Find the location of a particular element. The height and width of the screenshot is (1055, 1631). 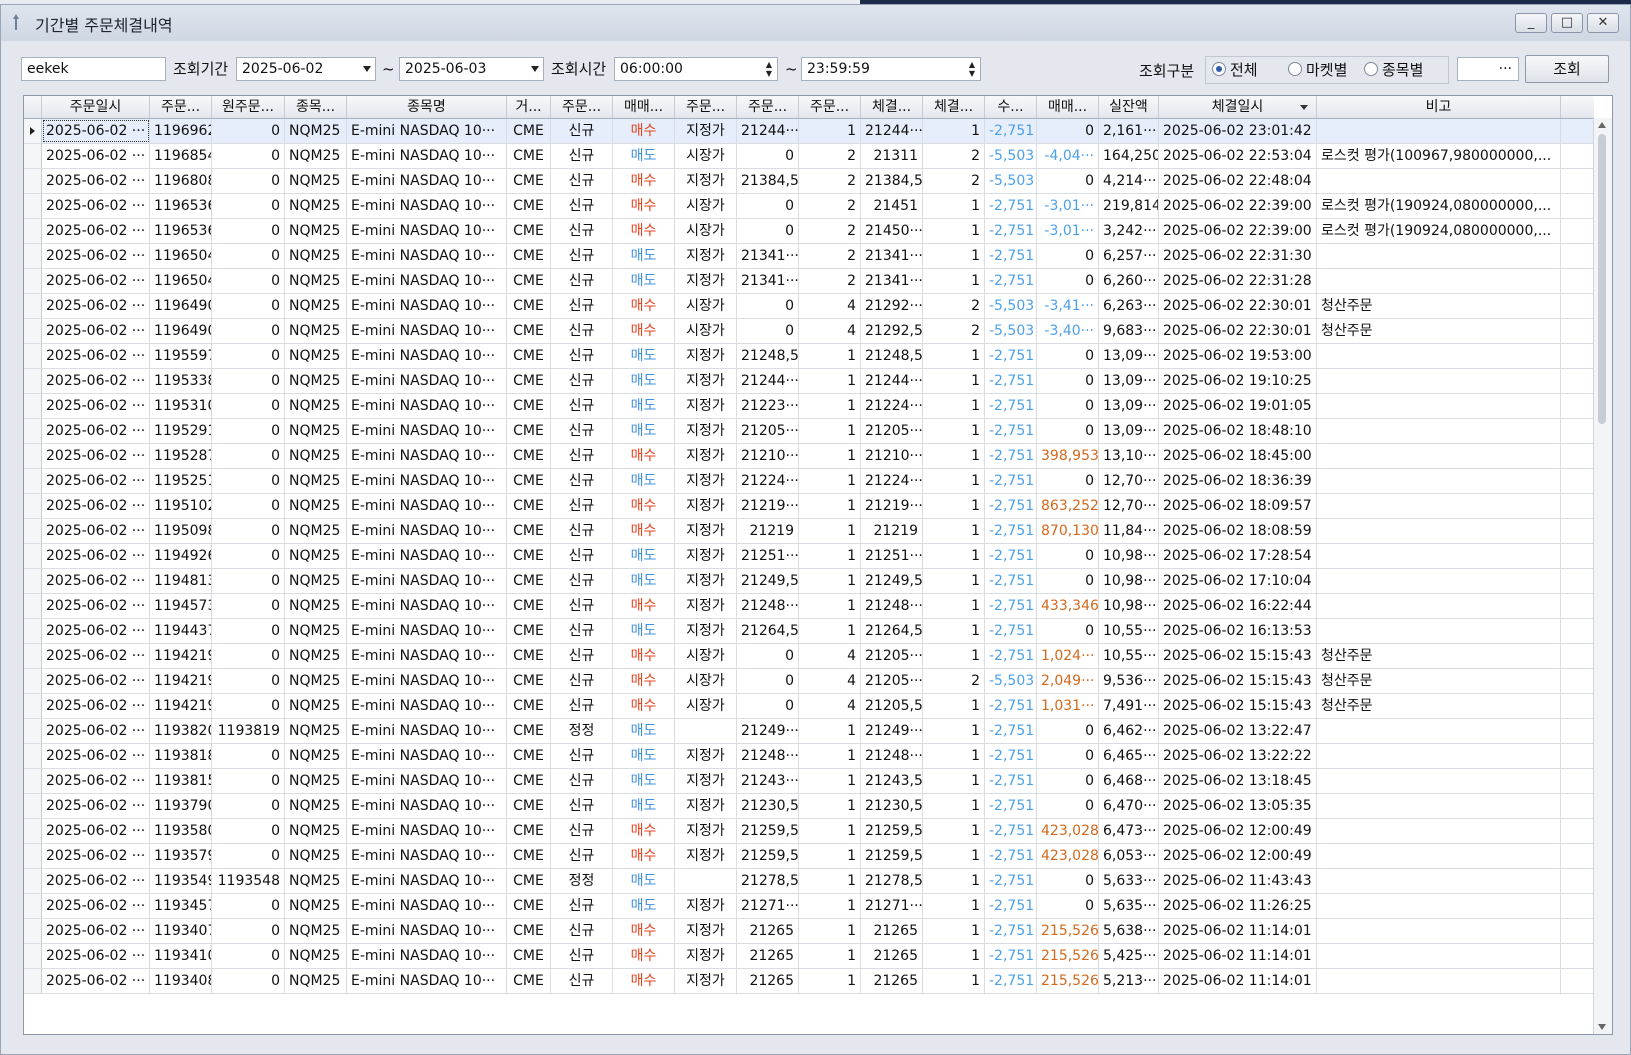

more-icon: ··· is located at coordinates (1505, 69).